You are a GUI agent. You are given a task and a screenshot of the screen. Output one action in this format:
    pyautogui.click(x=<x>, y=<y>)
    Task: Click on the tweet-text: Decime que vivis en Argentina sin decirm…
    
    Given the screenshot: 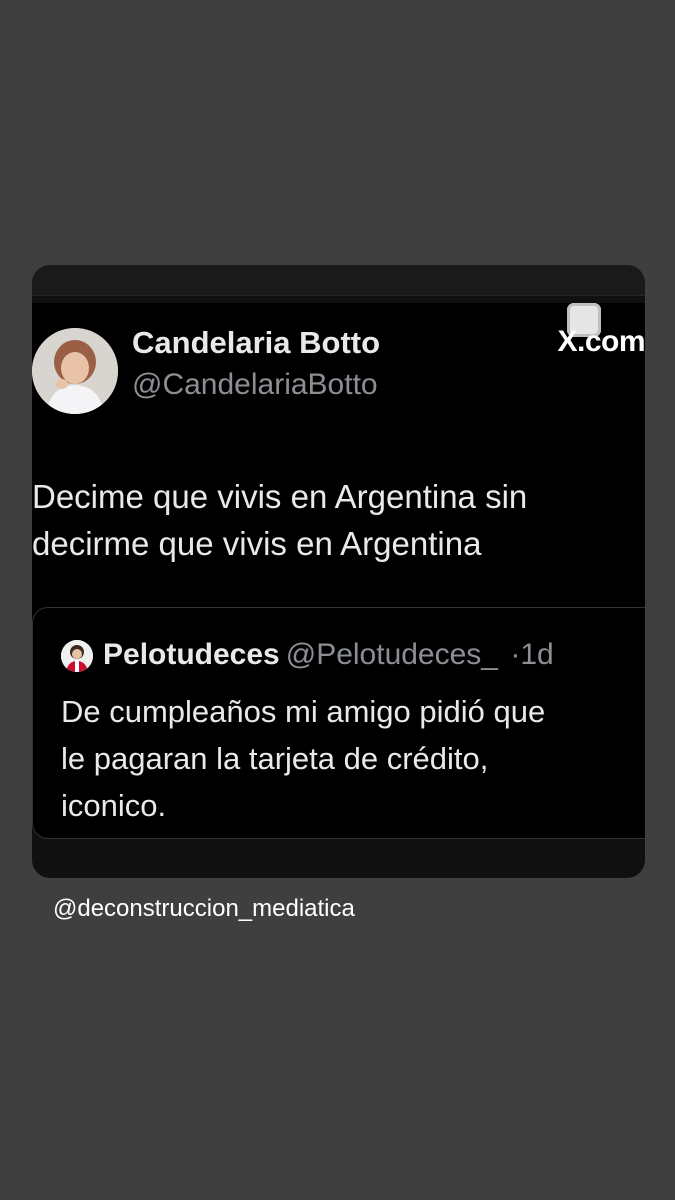 What is the action you would take?
    pyautogui.click(x=280, y=520)
    